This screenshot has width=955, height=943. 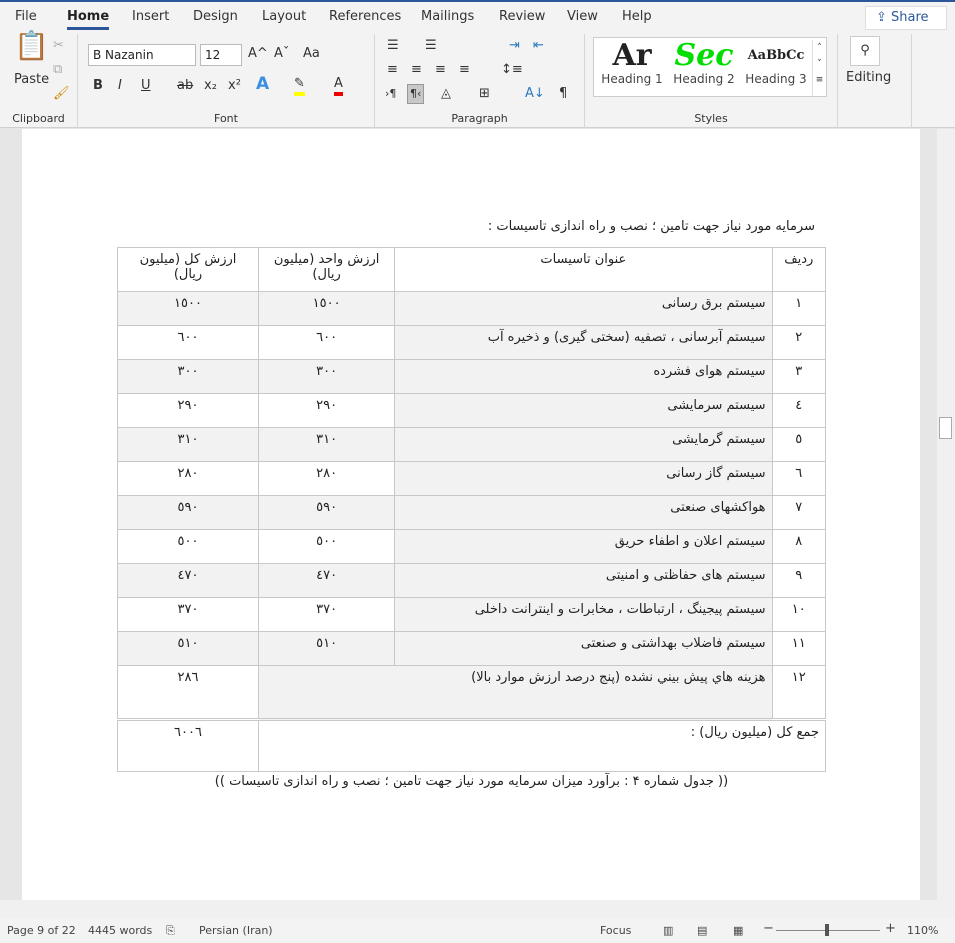 I want to click on grow-font-button: A^, so click(x=258, y=54).